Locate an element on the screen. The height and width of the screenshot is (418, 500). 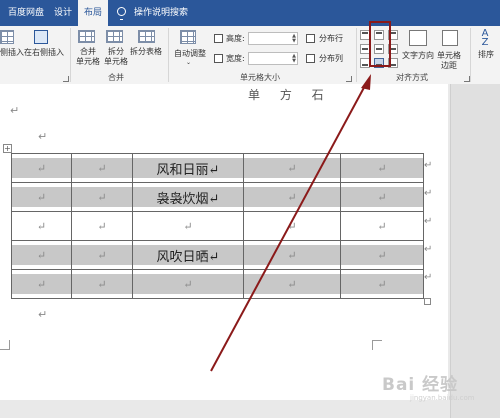
insert-right-icon is located at coordinates (41, 37).